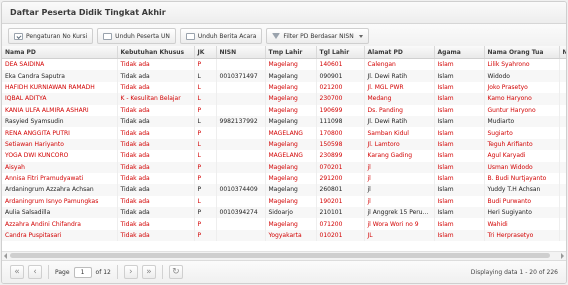  I want to click on cell-tgl: 230899, so click(340, 156).